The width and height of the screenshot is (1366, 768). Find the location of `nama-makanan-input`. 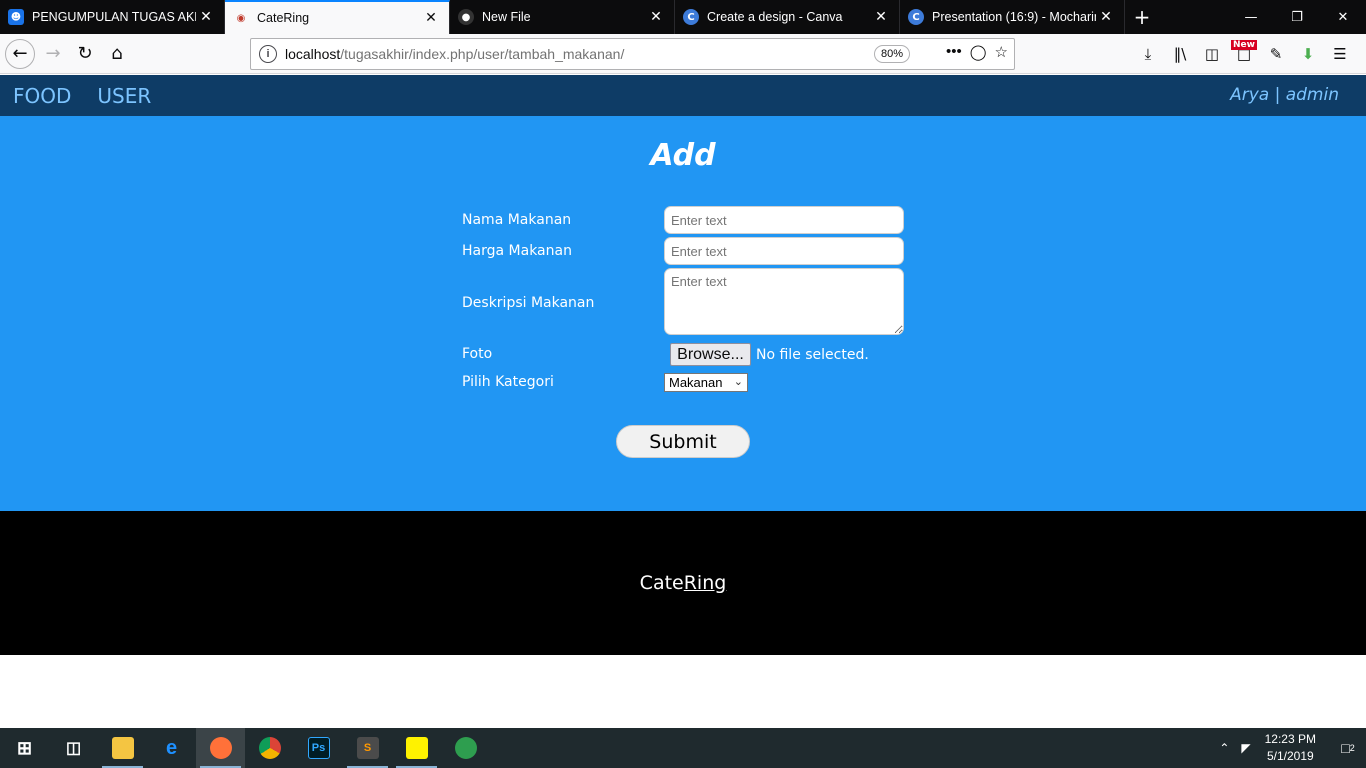

nama-makanan-input is located at coordinates (784, 220).